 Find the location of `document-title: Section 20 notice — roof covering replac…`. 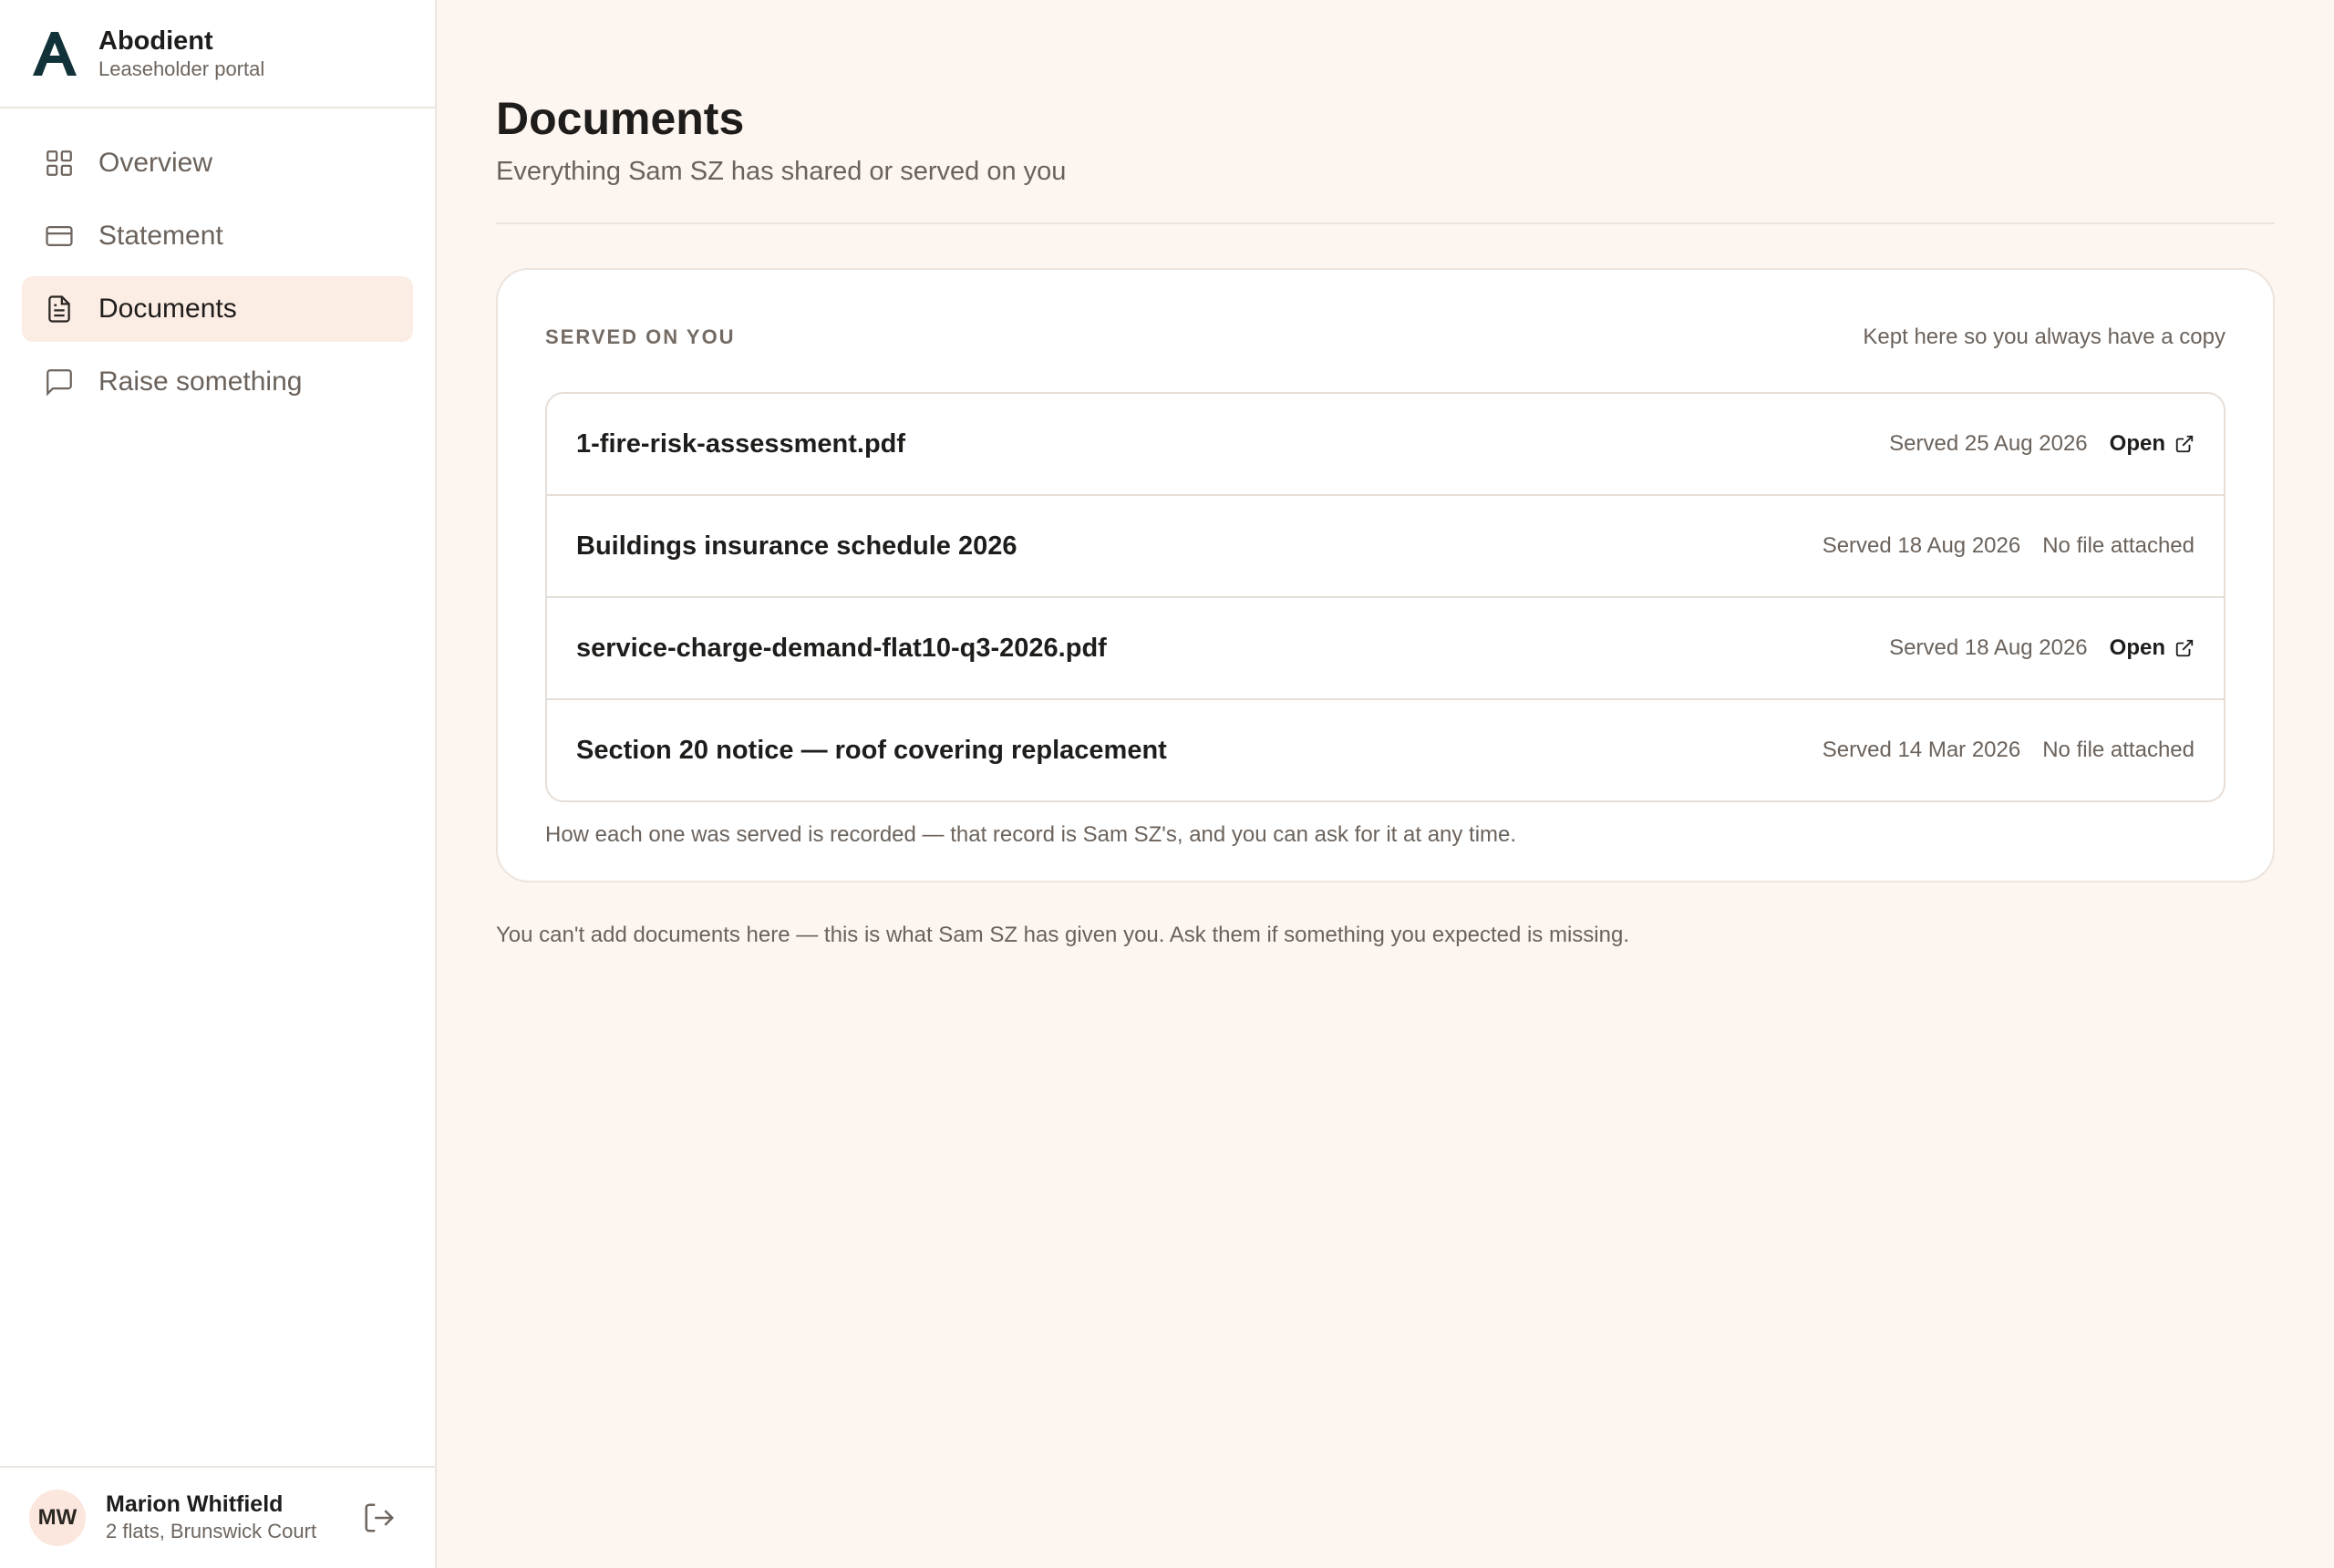

document-title: Section 20 notice — roof covering replac… is located at coordinates (872, 750).